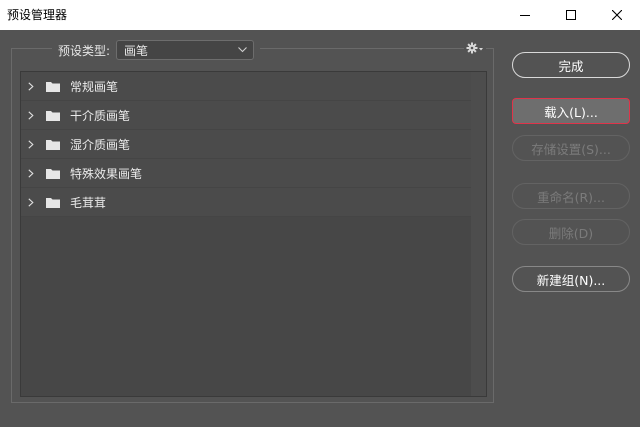 This screenshot has height=427, width=640. I want to click on list-item: 毛茸茸, so click(246, 202).